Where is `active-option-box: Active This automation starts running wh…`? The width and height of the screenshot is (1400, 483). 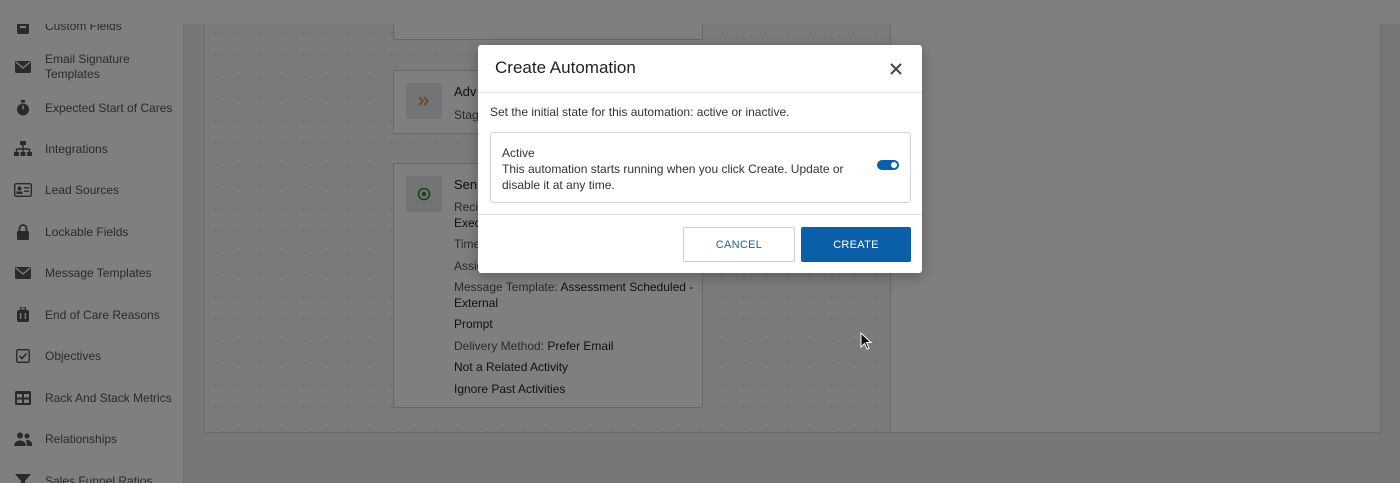 active-option-box: Active This automation starts running wh… is located at coordinates (700, 167).